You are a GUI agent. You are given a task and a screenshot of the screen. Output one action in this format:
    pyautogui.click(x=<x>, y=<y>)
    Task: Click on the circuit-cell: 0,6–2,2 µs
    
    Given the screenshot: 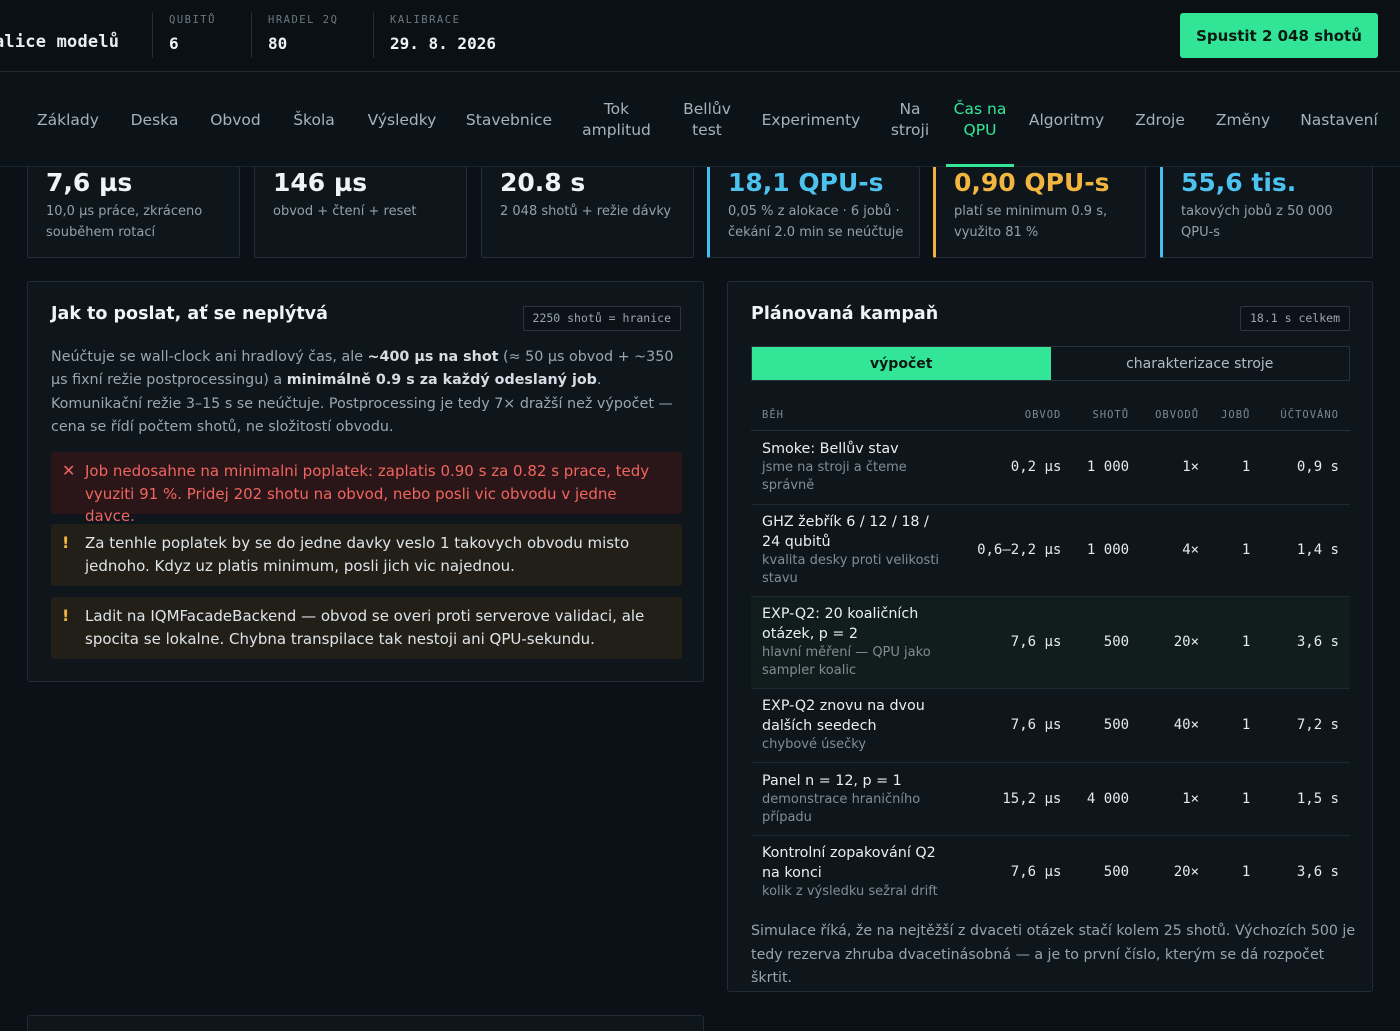 What is the action you would take?
    pyautogui.click(x=1012, y=550)
    